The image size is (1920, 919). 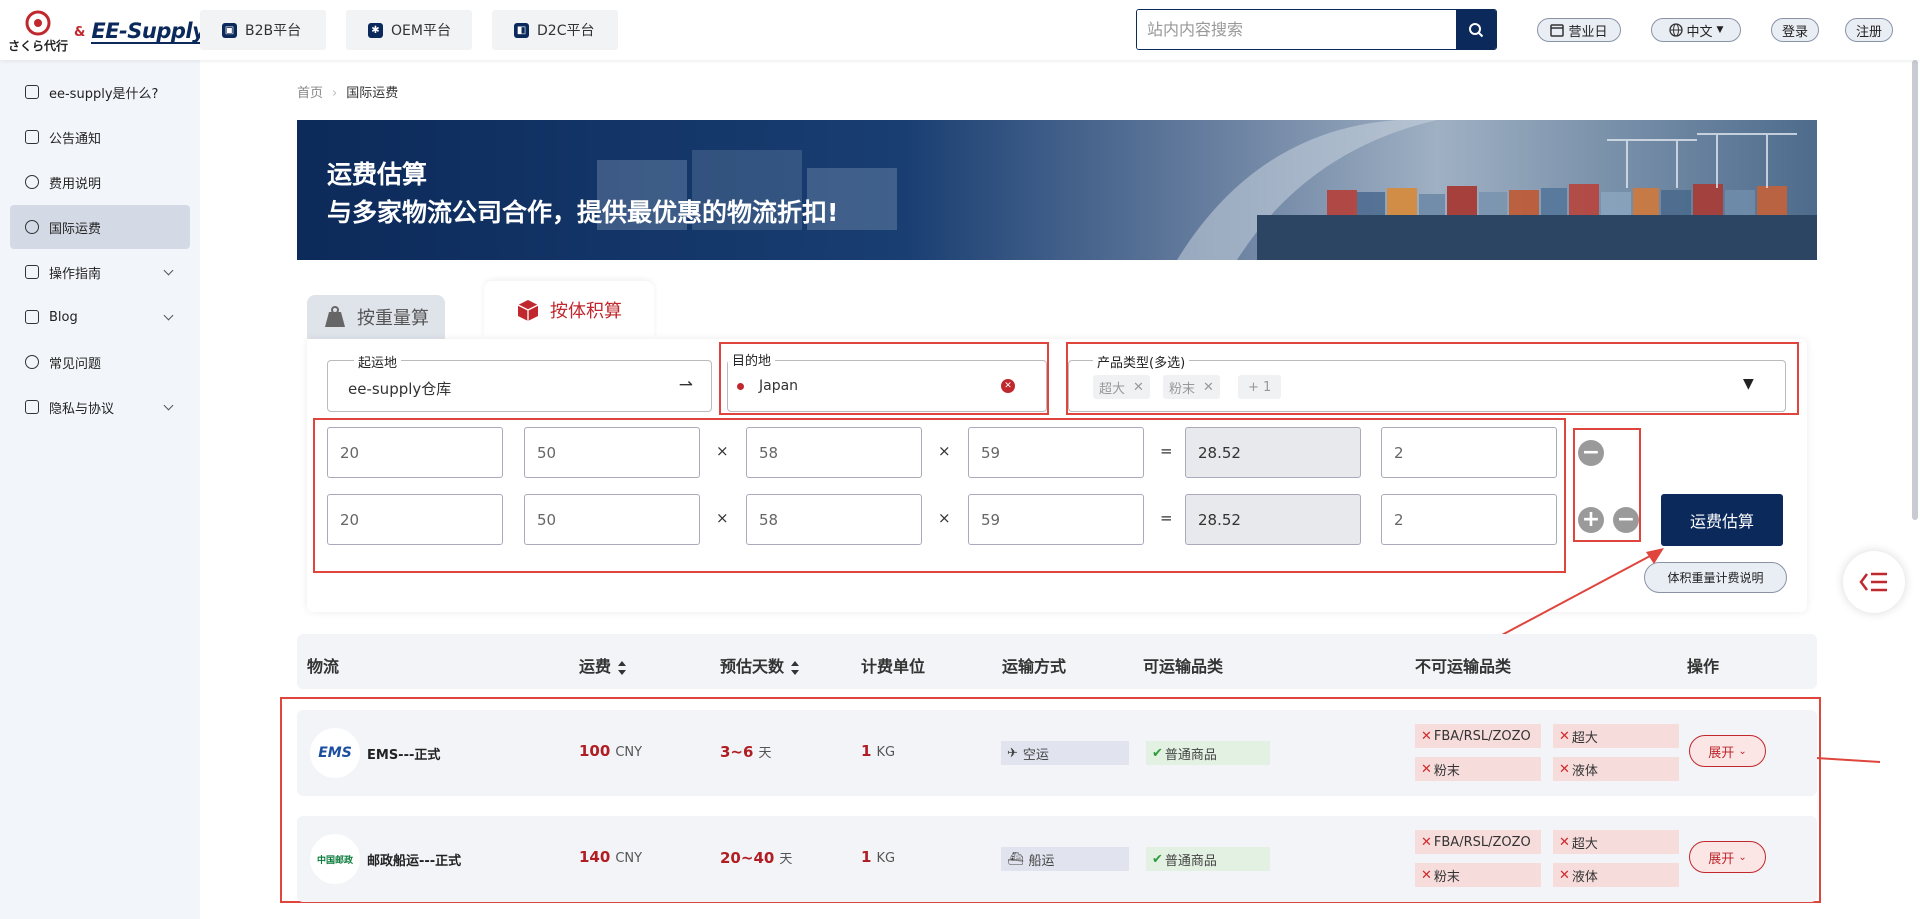 What do you see at coordinates (38, 23) in the screenshot?
I see `sakura-flower-icon` at bounding box center [38, 23].